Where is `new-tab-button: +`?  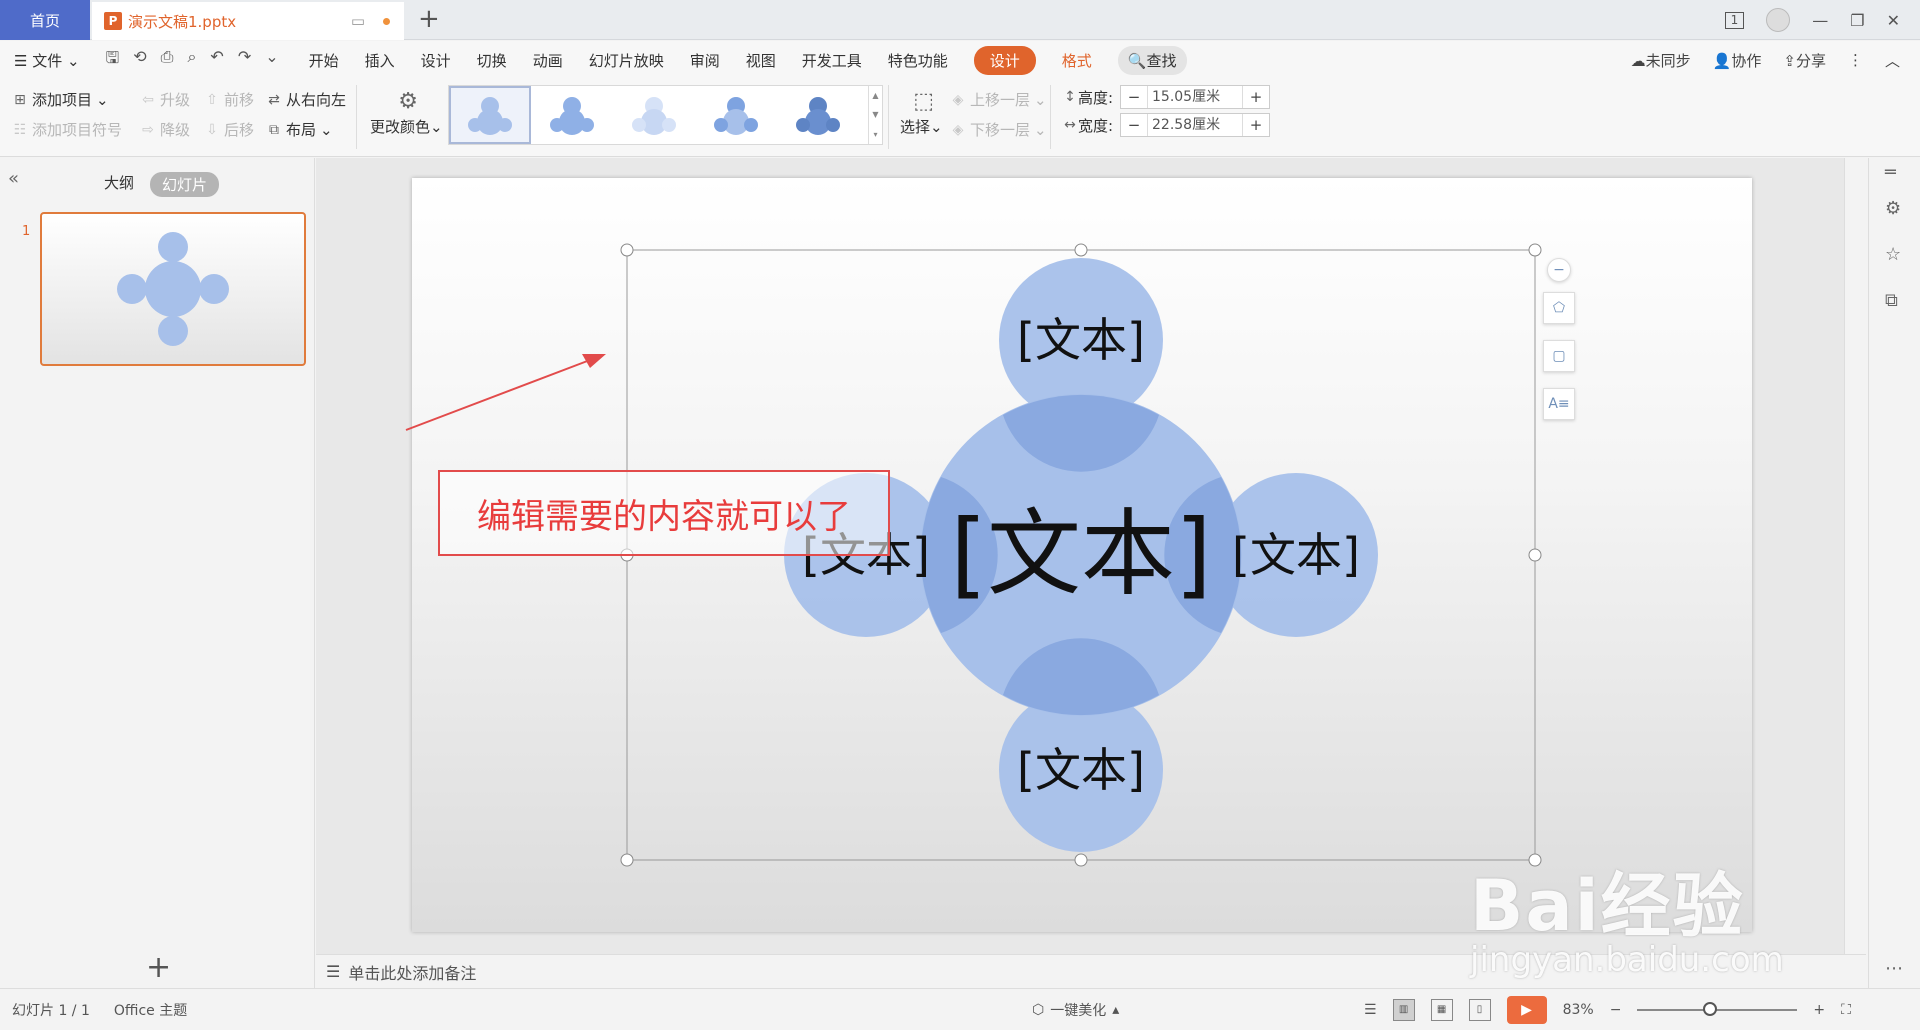 new-tab-button: + is located at coordinates (429, 19).